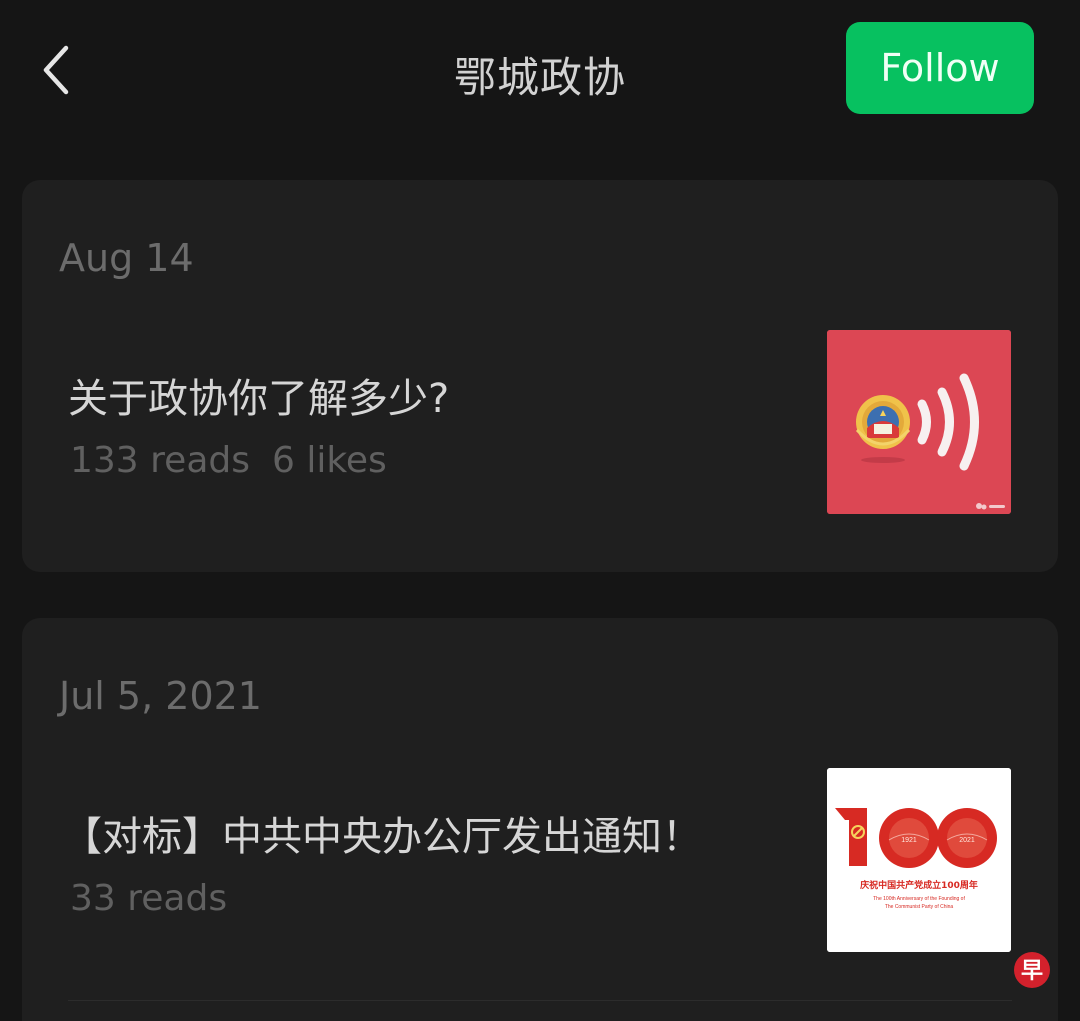 This screenshot has width=1080, height=1021. Describe the element at coordinates (160, 696) in the screenshot. I see `publish-date: Jul 5, 2021` at that location.